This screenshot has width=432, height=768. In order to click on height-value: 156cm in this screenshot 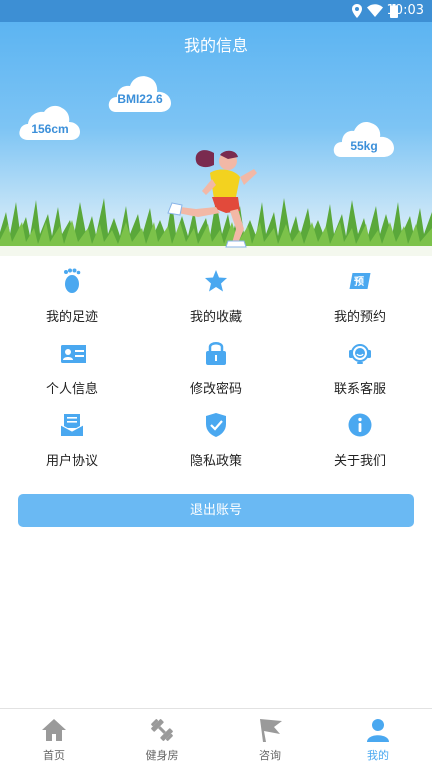, I will do `click(50, 129)`.